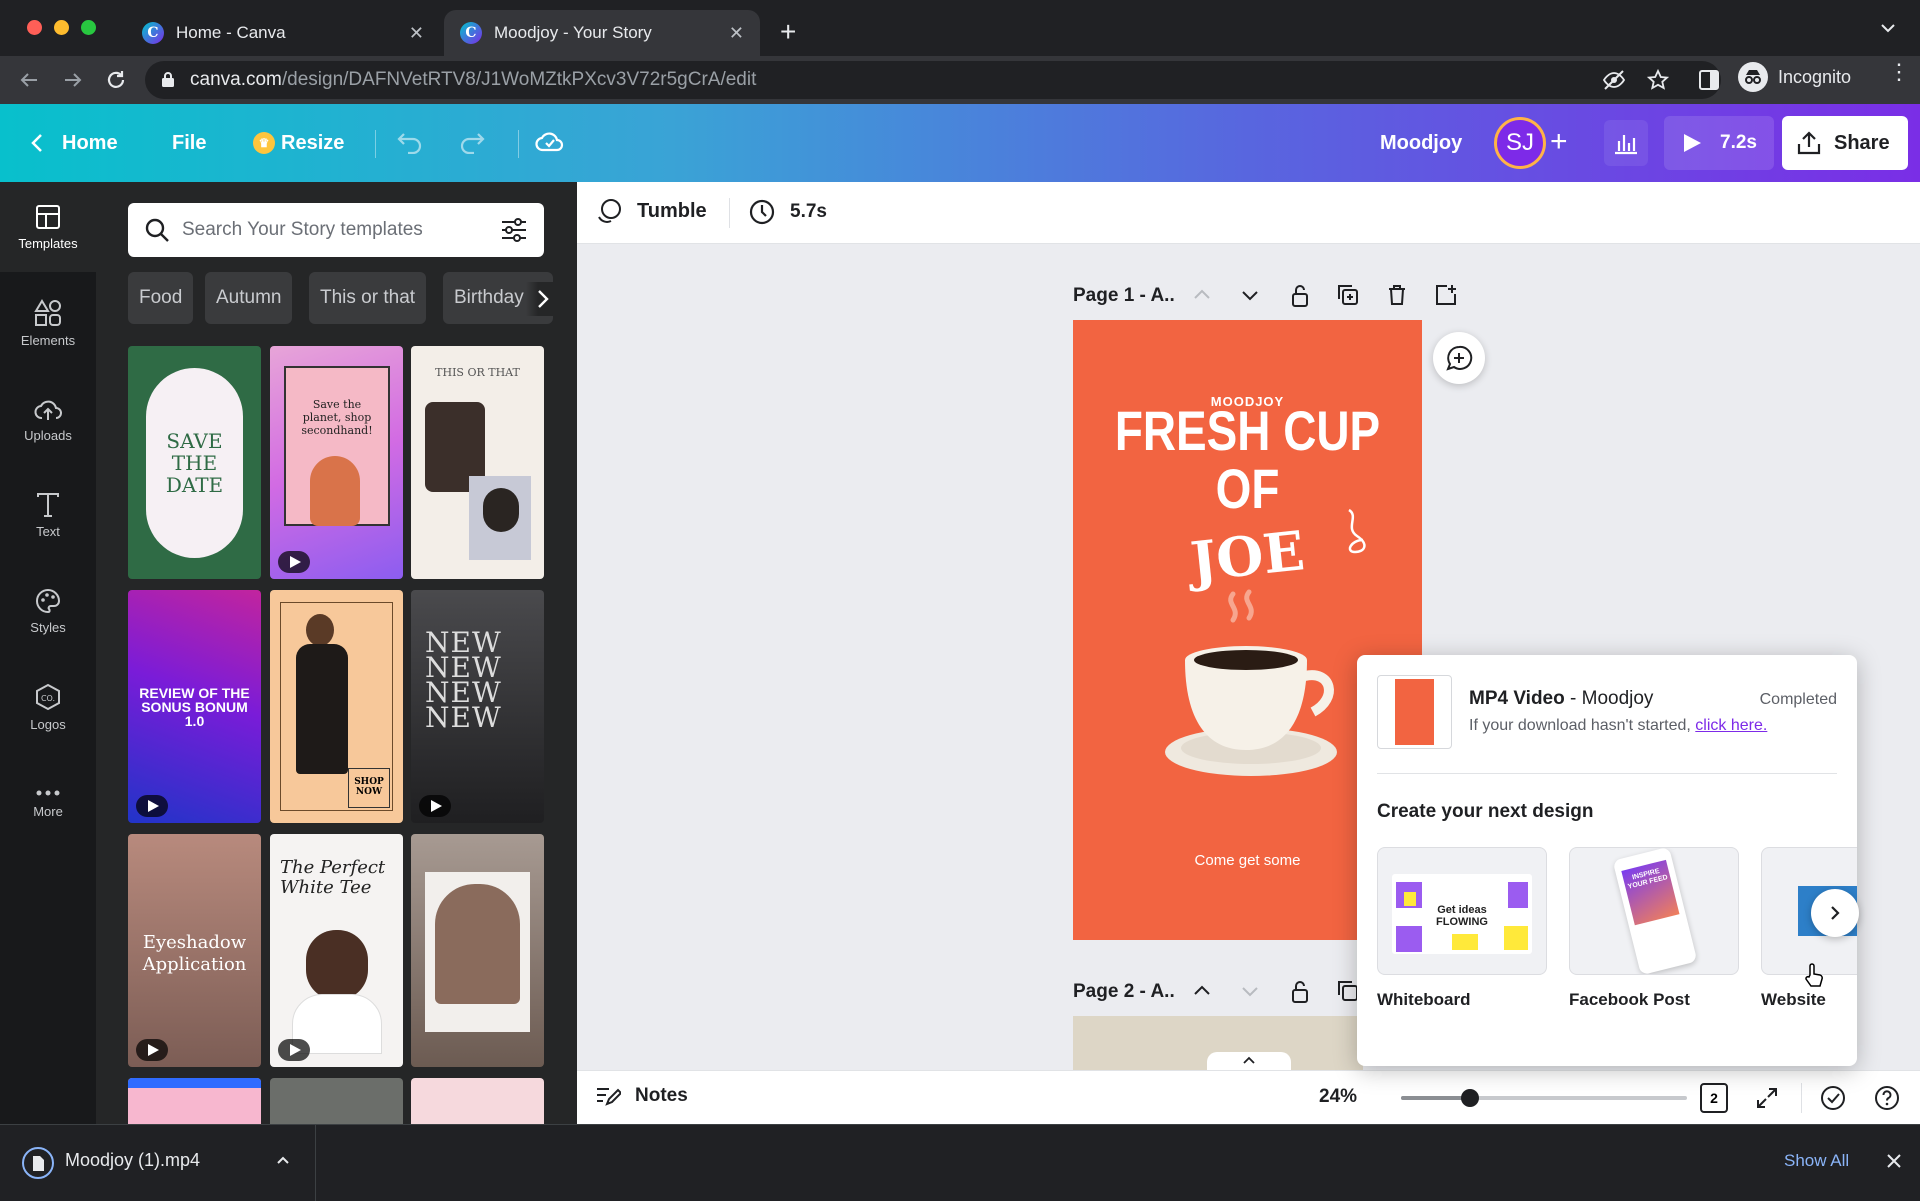  I want to click on delete-page-icon, so click(1397, 295).